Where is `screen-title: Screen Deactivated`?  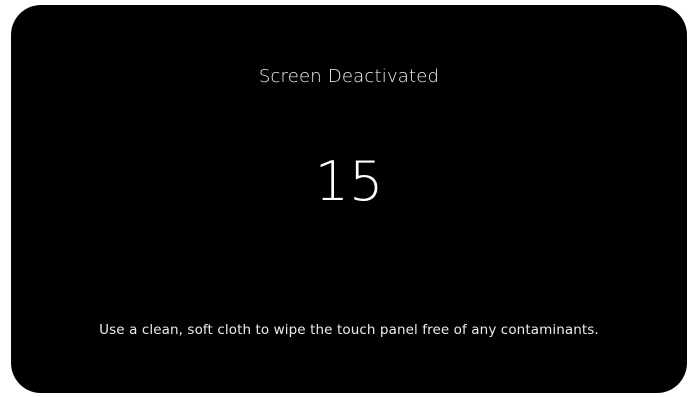 screen-title: Screen Deactivated is located at coordinates (349, 76).